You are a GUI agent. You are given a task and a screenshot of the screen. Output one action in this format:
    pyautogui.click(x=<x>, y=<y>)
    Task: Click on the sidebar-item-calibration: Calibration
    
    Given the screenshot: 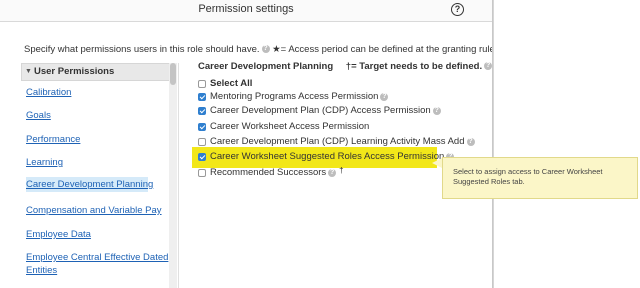 What is the action you would take?
    pyautogui.click(x=48, y=92)
    